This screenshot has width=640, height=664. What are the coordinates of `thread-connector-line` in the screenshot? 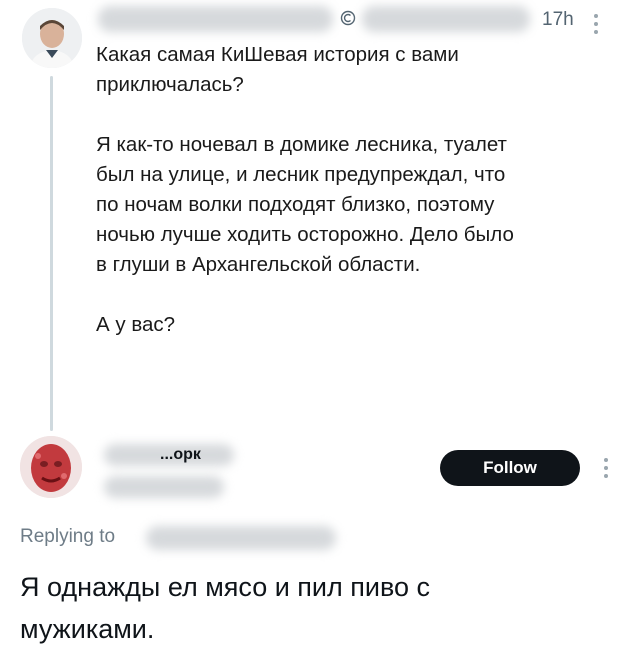 It's located at (51, 253).